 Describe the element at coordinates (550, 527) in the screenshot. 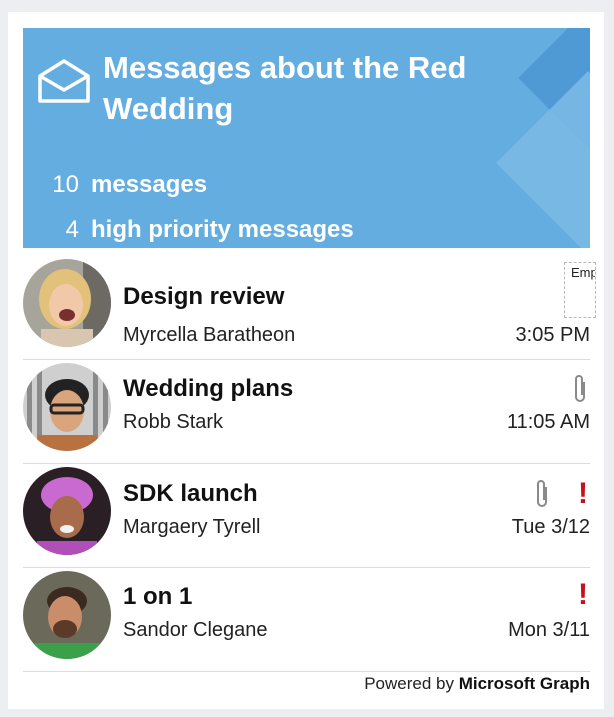

I see `message-time: Tue 3/12` at that location.